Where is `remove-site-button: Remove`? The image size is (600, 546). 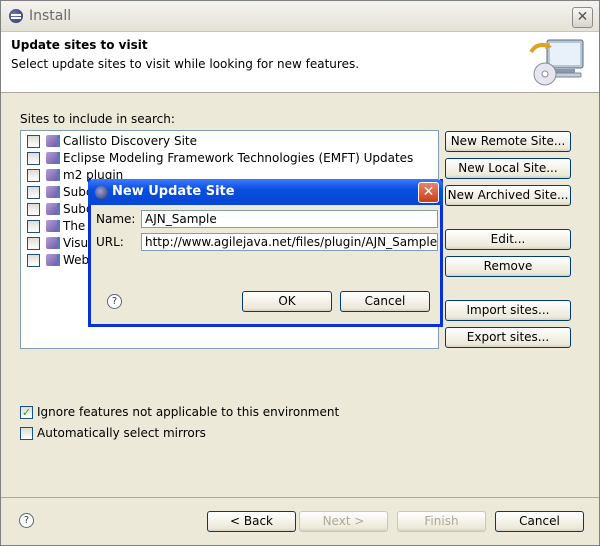
remove-site-button: Remove is located at coordinates (508, 266).